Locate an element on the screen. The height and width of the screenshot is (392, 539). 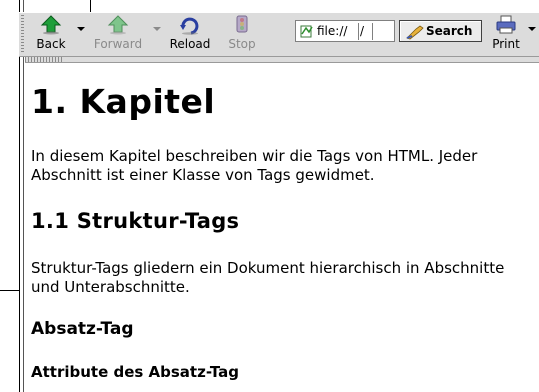
print-label: Print is located at coordinates (506, 44).